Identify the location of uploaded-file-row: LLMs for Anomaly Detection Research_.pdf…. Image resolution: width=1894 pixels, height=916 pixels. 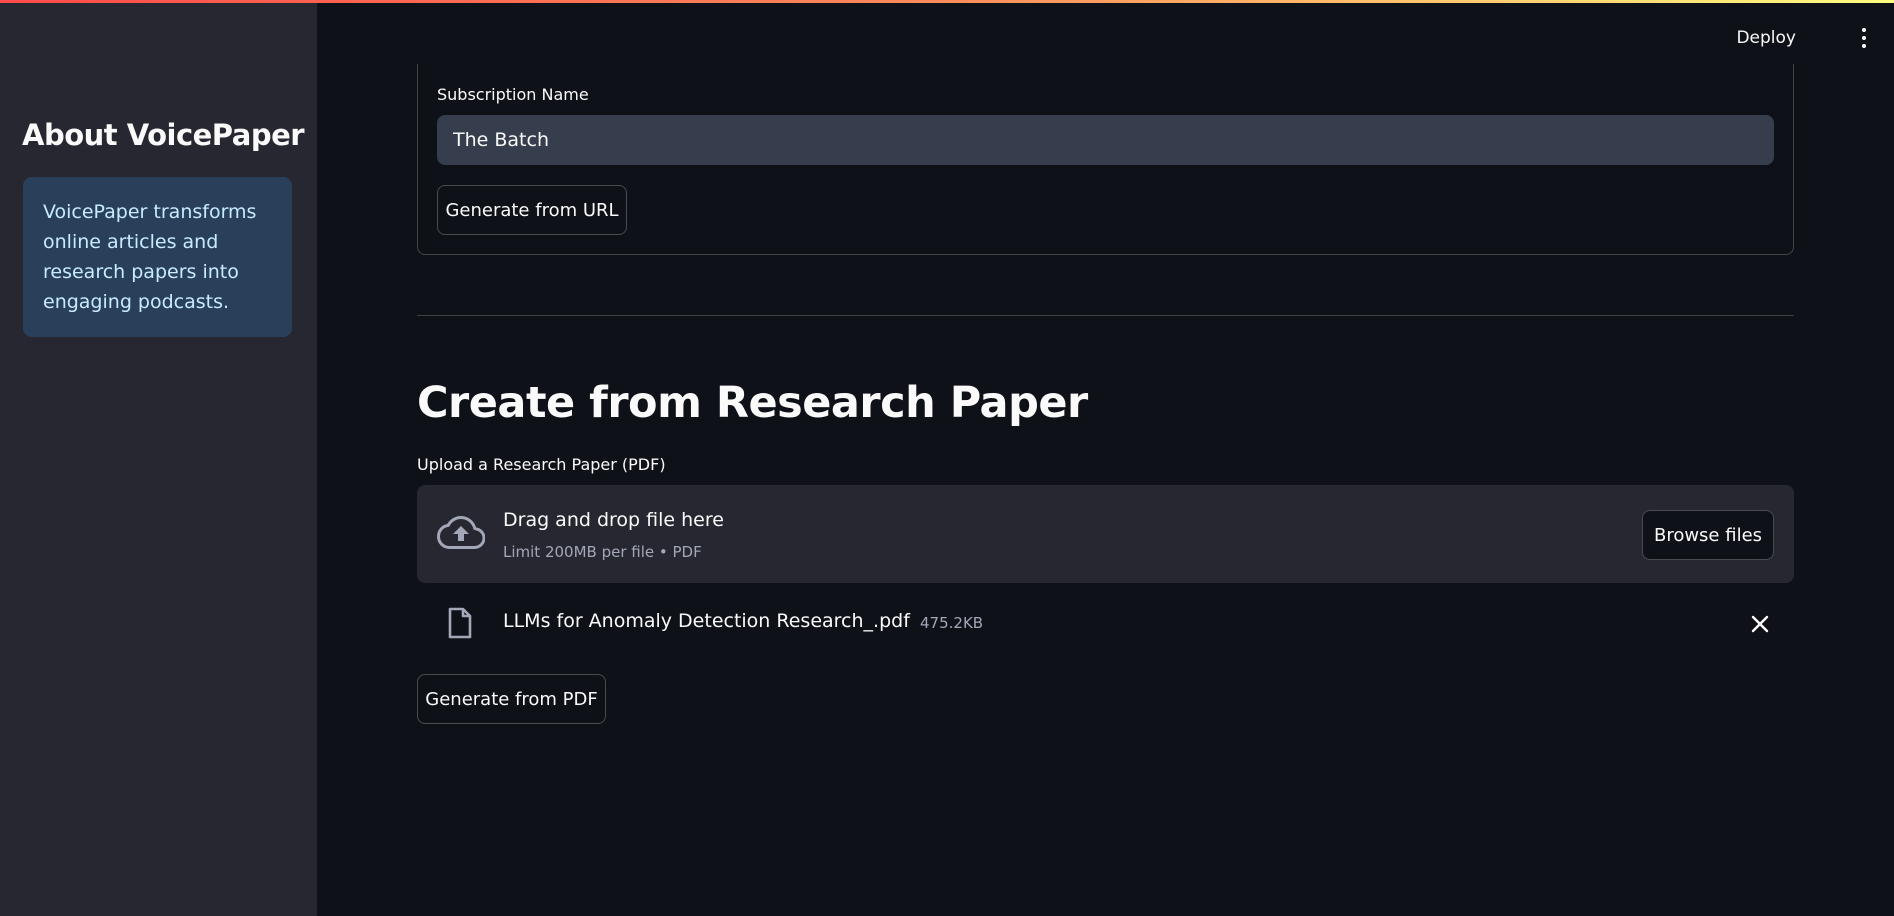
(1105, 624).